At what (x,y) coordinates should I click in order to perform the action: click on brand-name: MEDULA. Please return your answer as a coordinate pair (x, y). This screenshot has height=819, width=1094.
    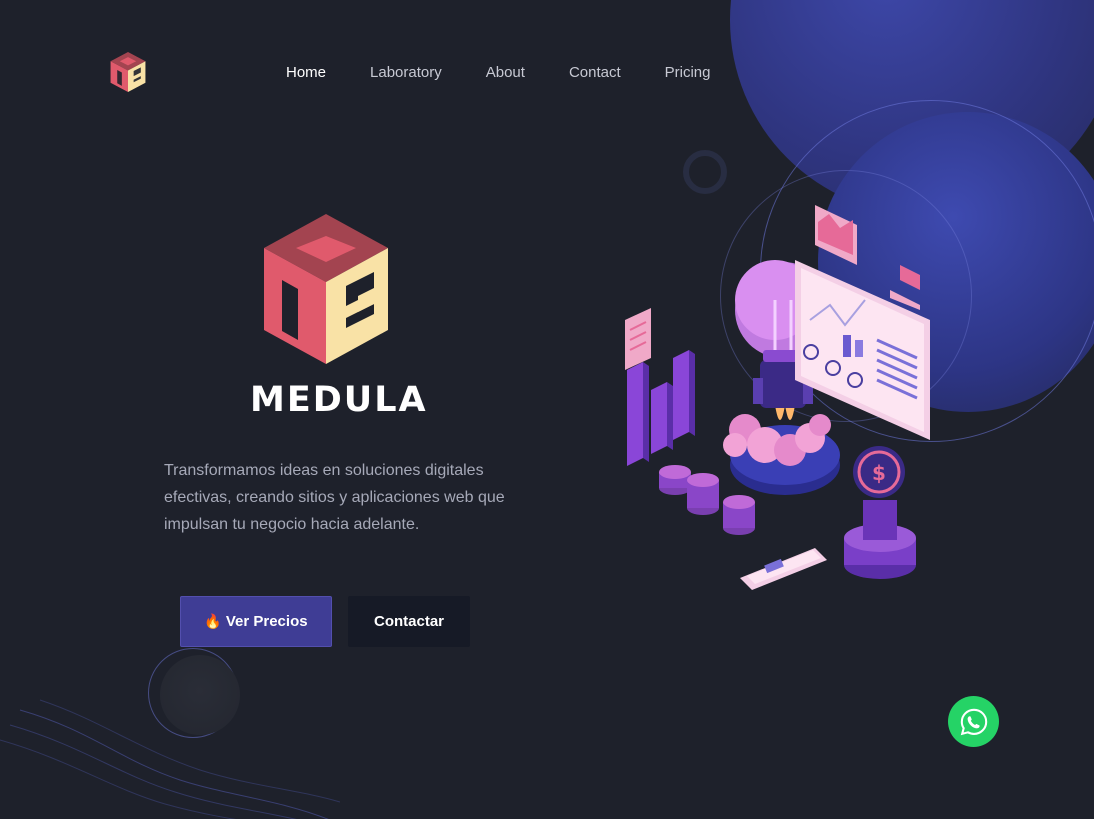
    Looking at the image, I should click on (339, 400).